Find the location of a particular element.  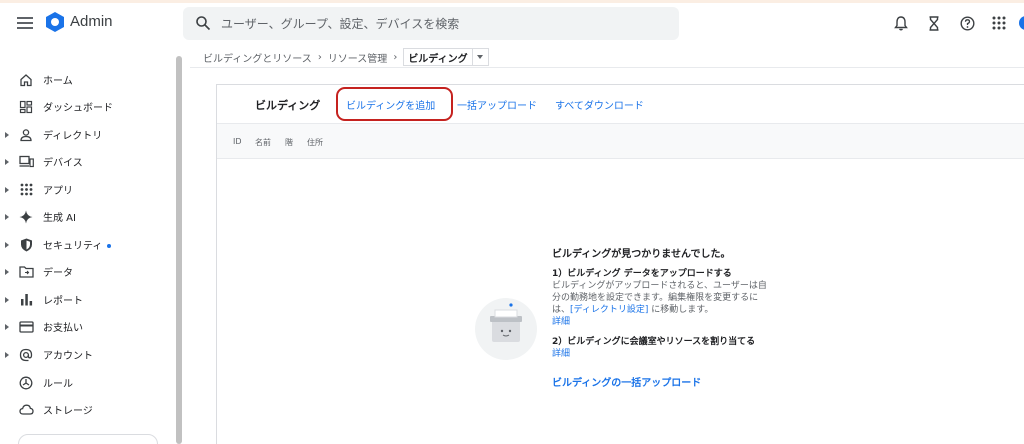

sidebar-scrollbar is located at coordinates (179, 250).